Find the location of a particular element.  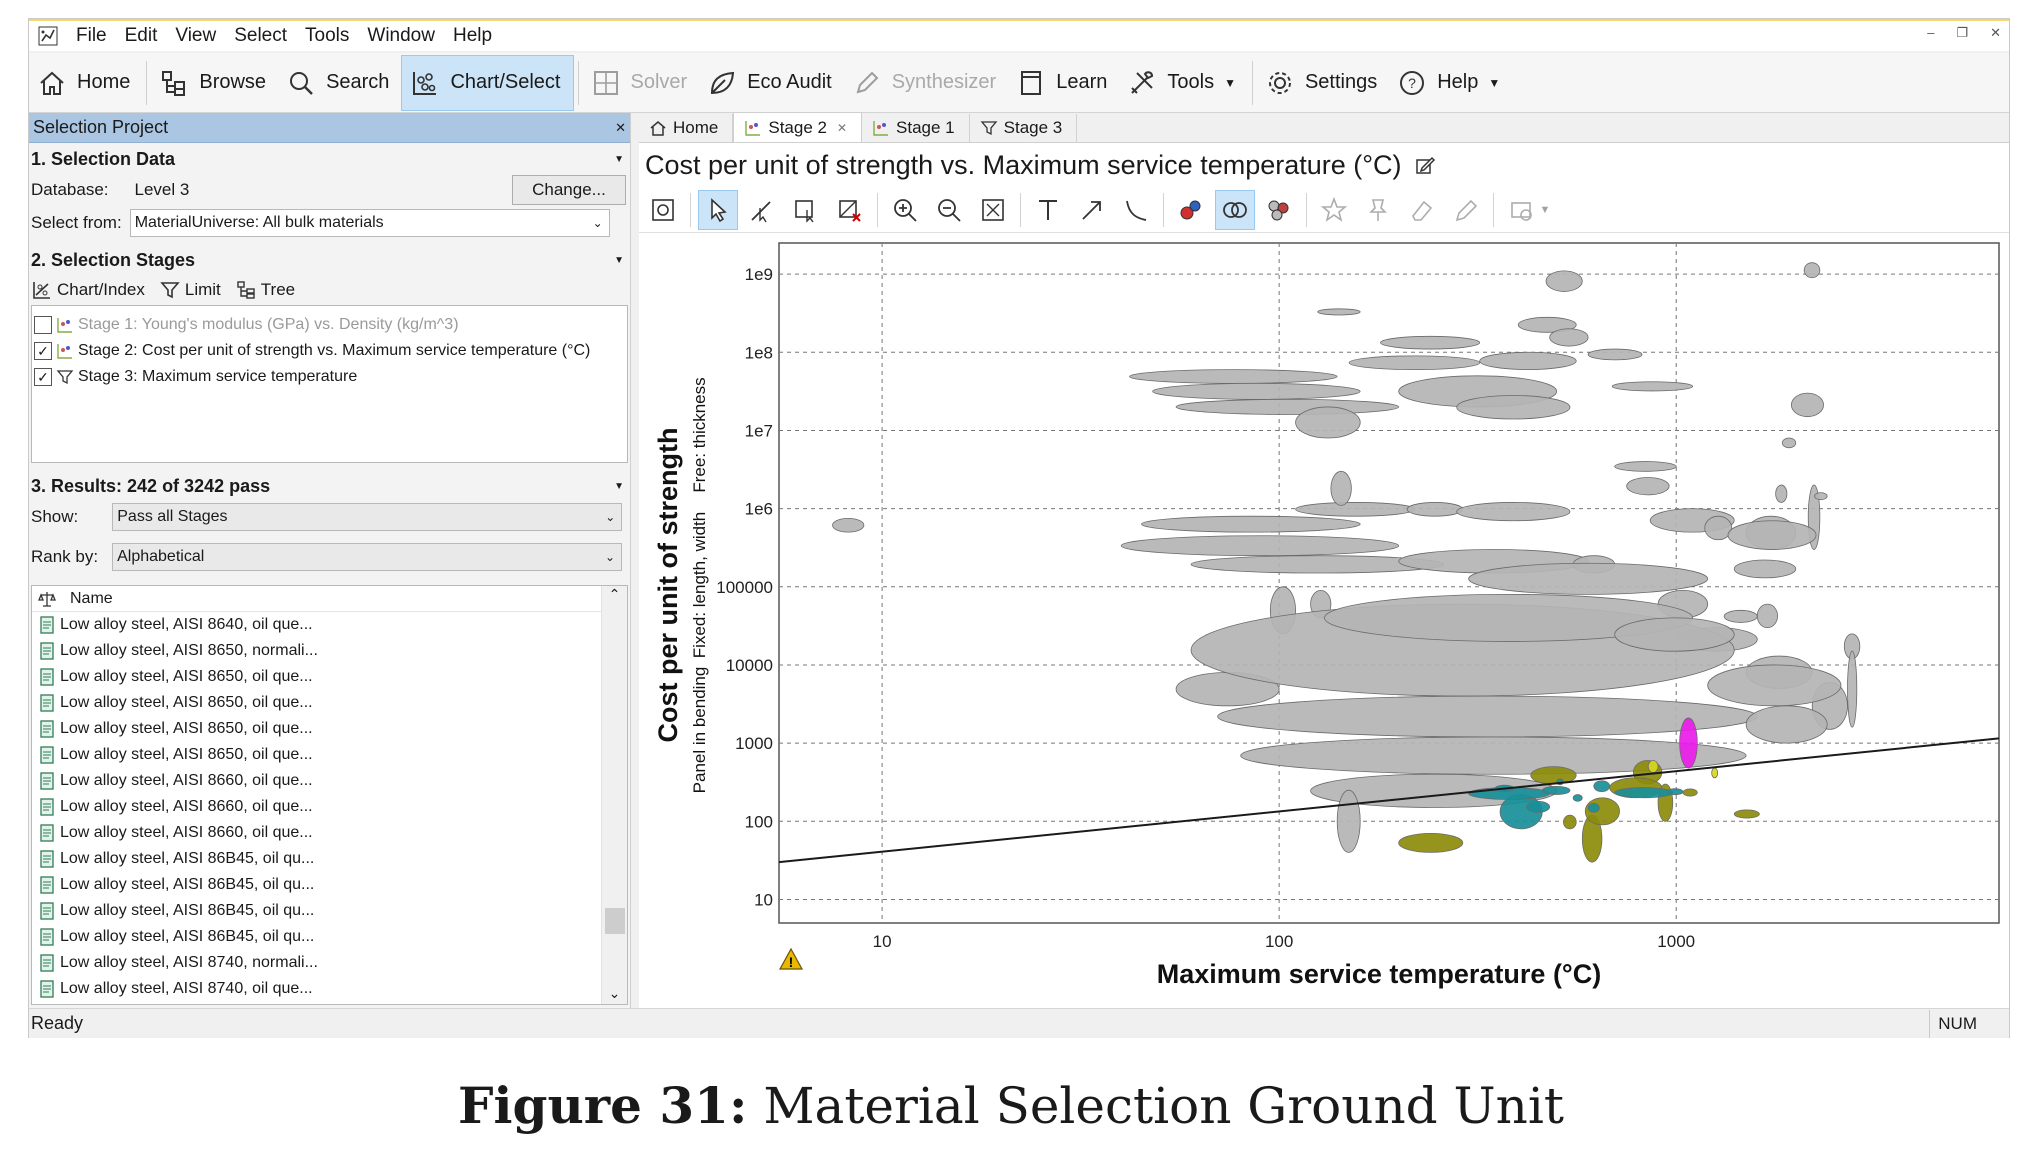

color-highlight-tool is located at coordinates (1191, 210).